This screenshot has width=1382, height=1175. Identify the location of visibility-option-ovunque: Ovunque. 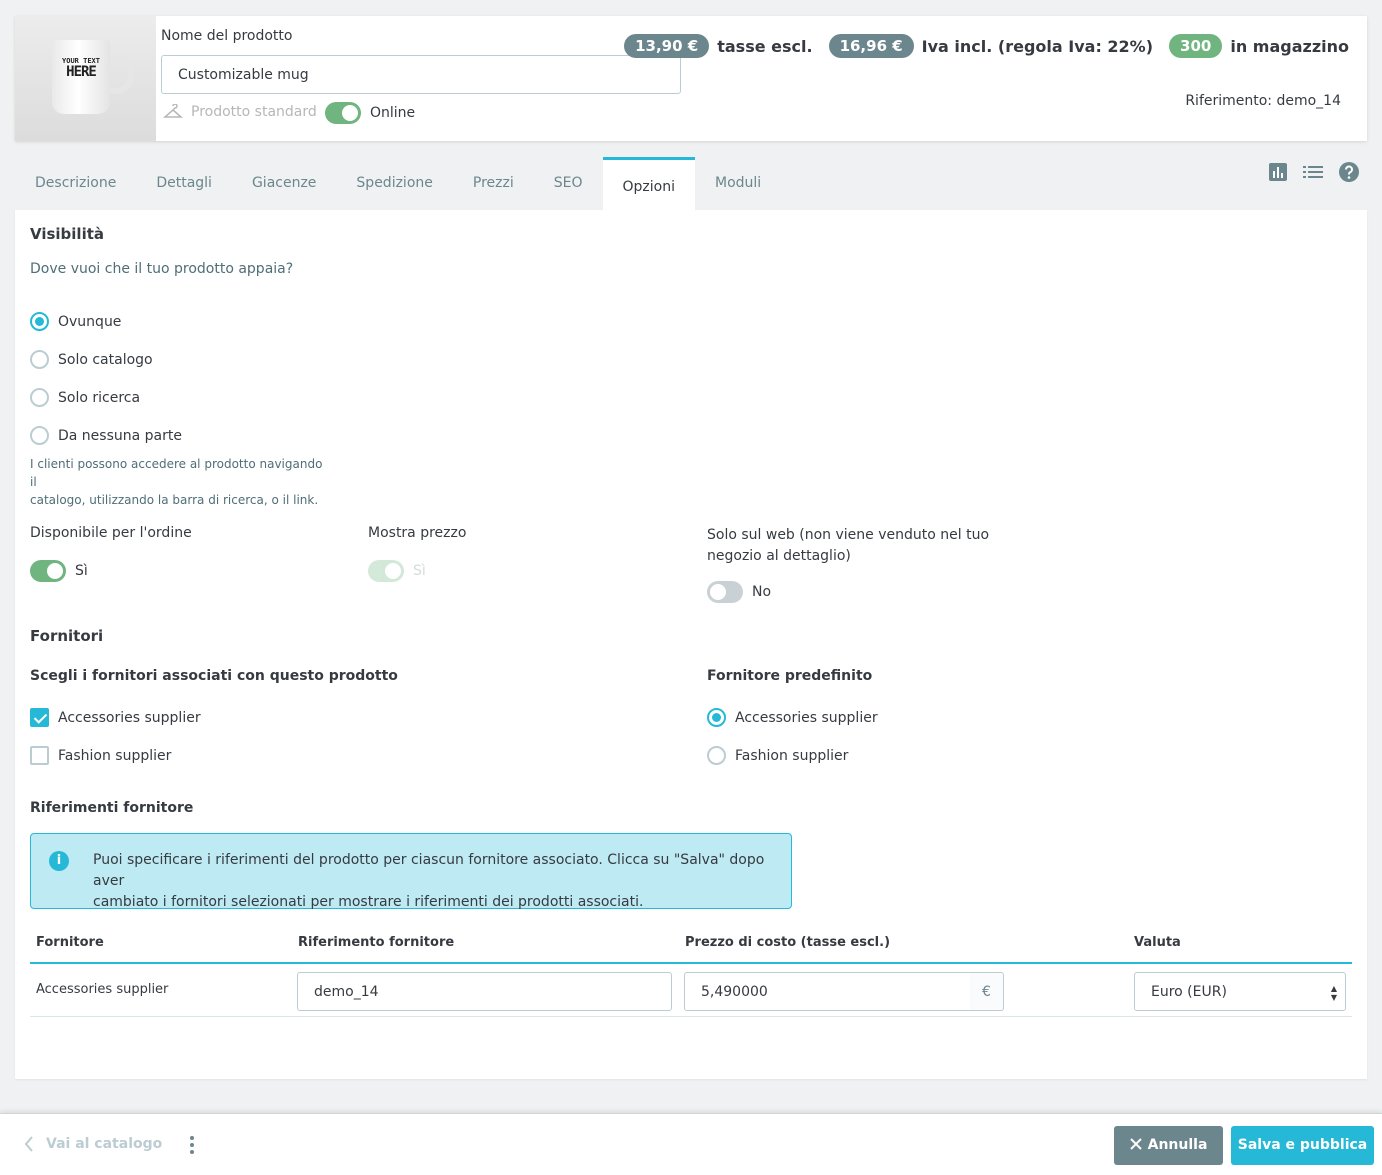
(75, 321).